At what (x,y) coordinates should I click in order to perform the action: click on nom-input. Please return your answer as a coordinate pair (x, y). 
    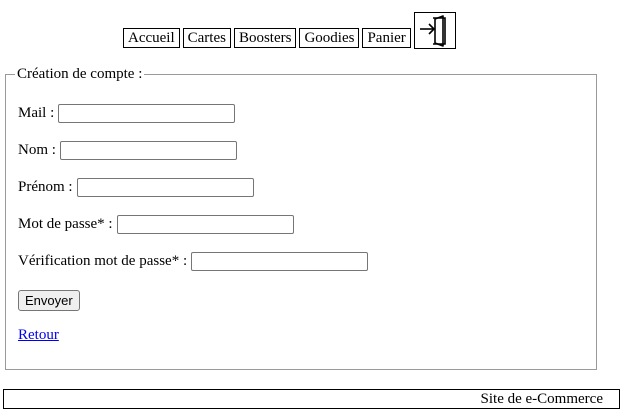
    Looking at the image, I should click on (148, 150).